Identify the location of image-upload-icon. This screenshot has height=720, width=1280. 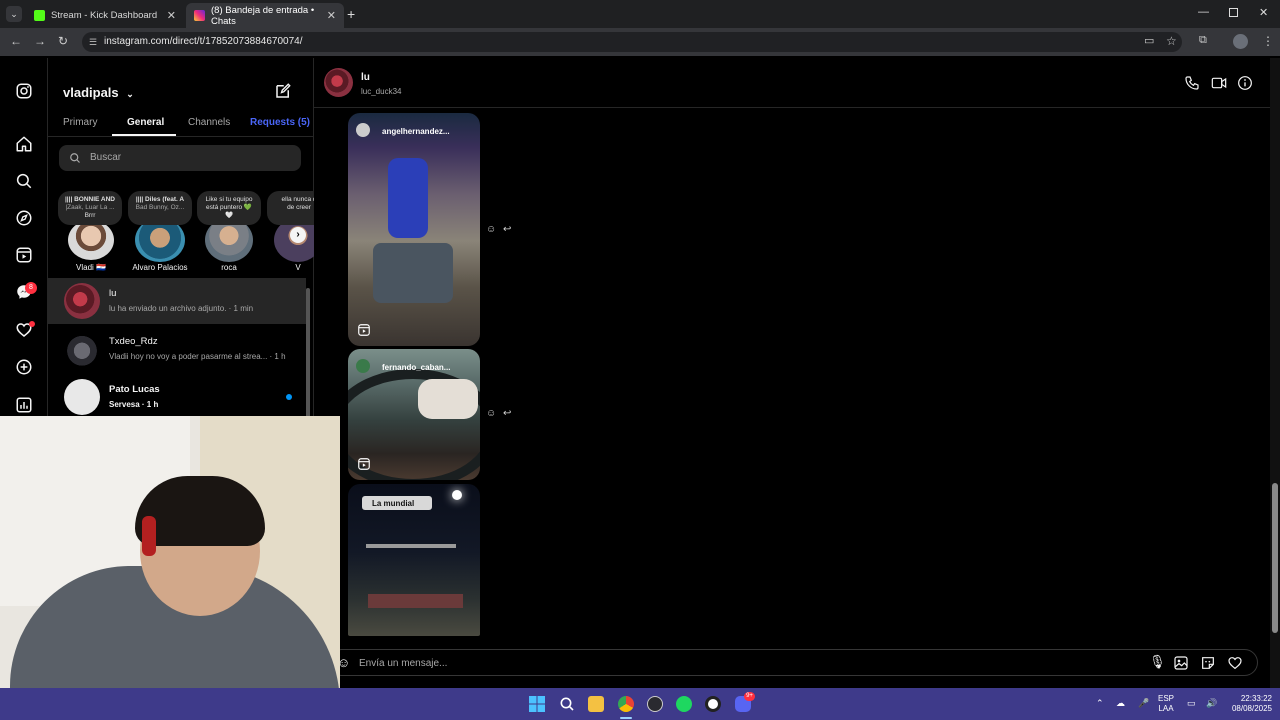
(1181, 663).